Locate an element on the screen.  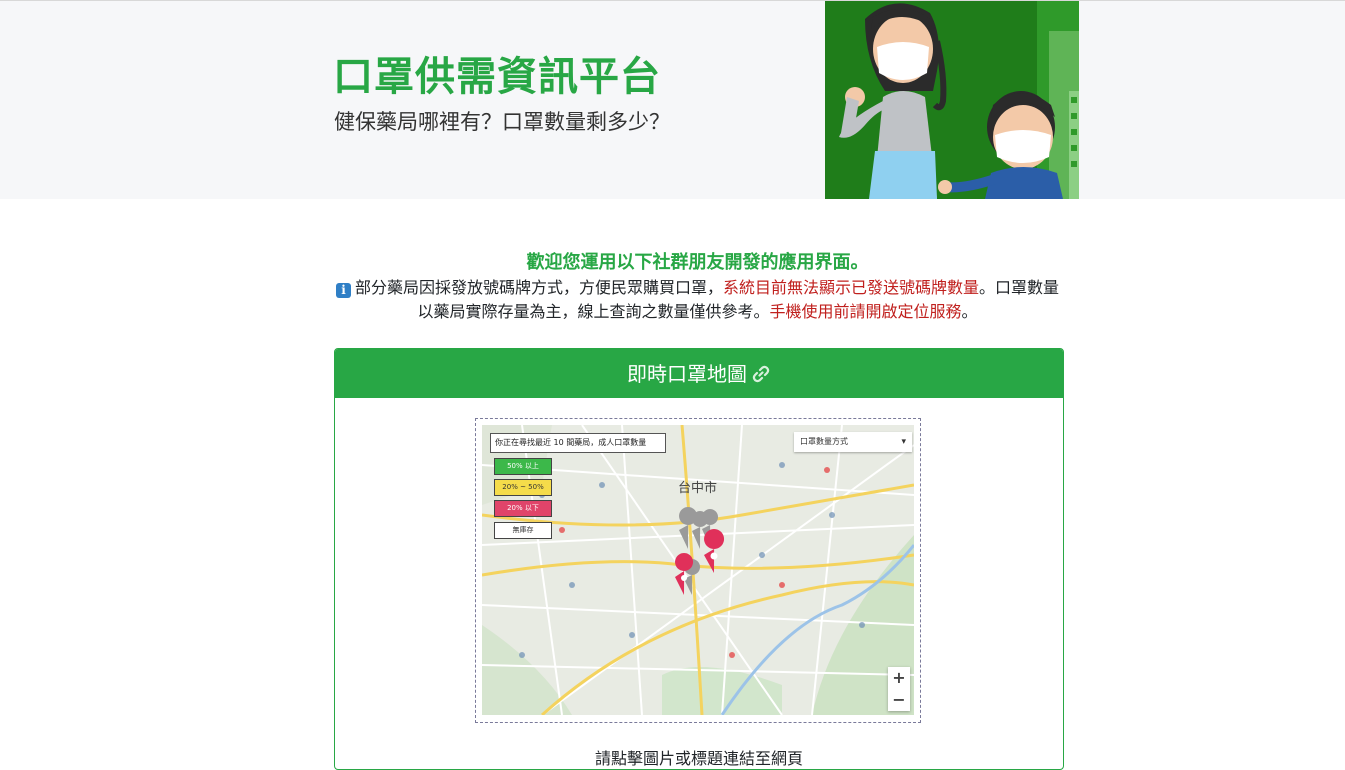
notice-warning-2: 手機使用前請開啟定位服務 is located at coordinates (865, 311).